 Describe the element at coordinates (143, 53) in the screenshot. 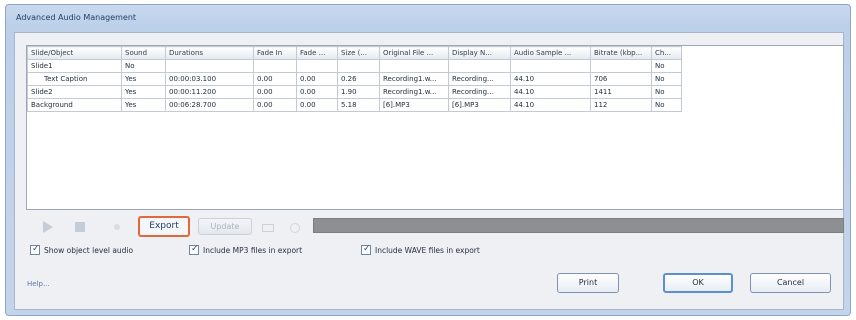

I see `column-header-sound: Sound` at that location.